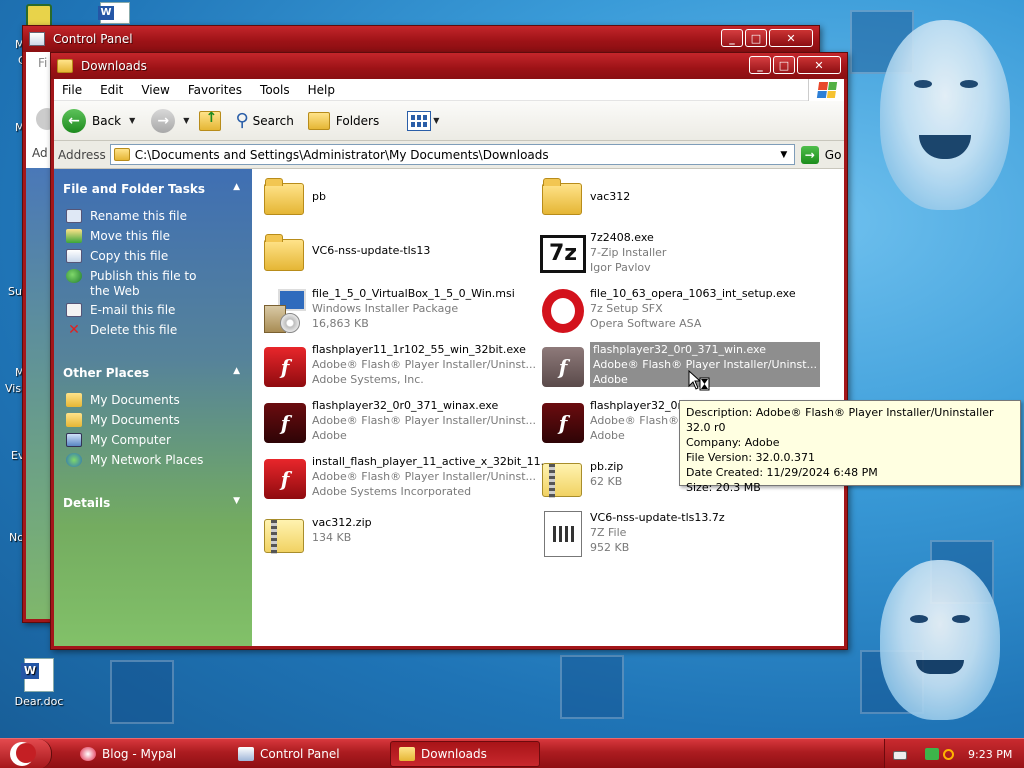 This screenshot has width=1024, height=768. What do you see at coordinates (151, 373) in the screenshot?
I see `other-places-header: Other Places ▲` at bounding box center [151, 373].